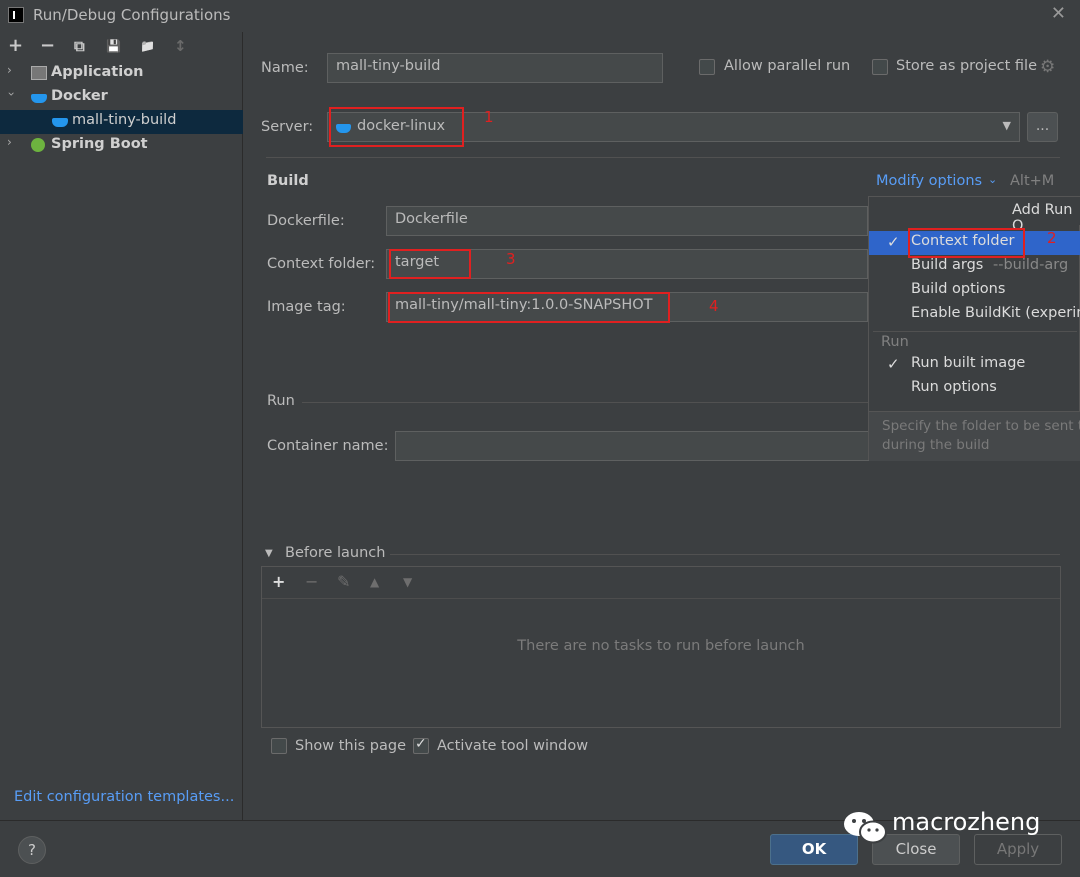 The height and width of the screenshot is (877, 1080). I want to click on modify-options-shortcut: Alt+M, so click(1032, 181).